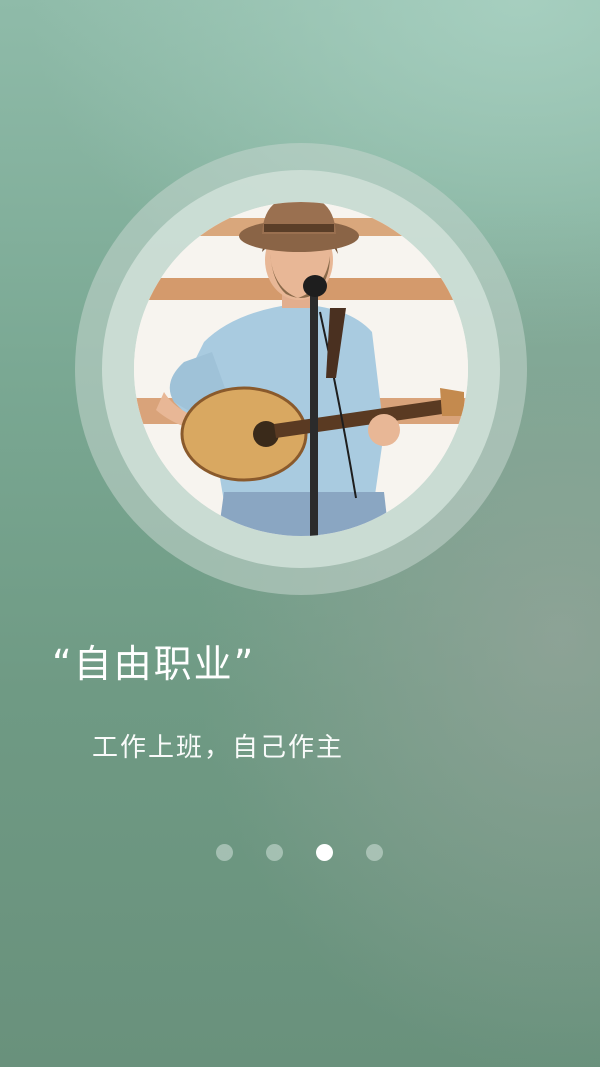  Describe the element at coordinates (314, 412) in the screenshot. I see `mic-stand` at that location.